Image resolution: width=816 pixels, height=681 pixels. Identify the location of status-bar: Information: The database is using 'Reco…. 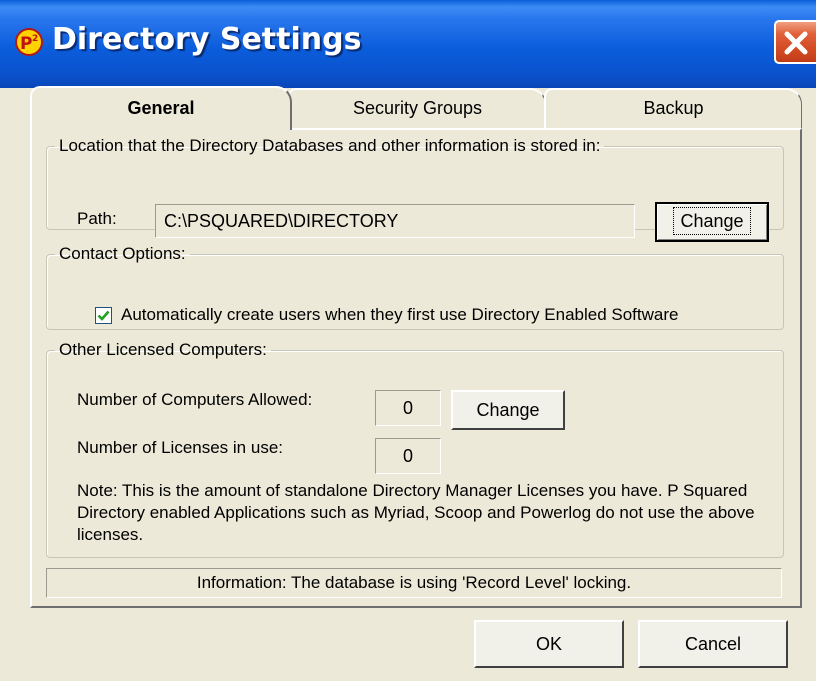
(414, 583).